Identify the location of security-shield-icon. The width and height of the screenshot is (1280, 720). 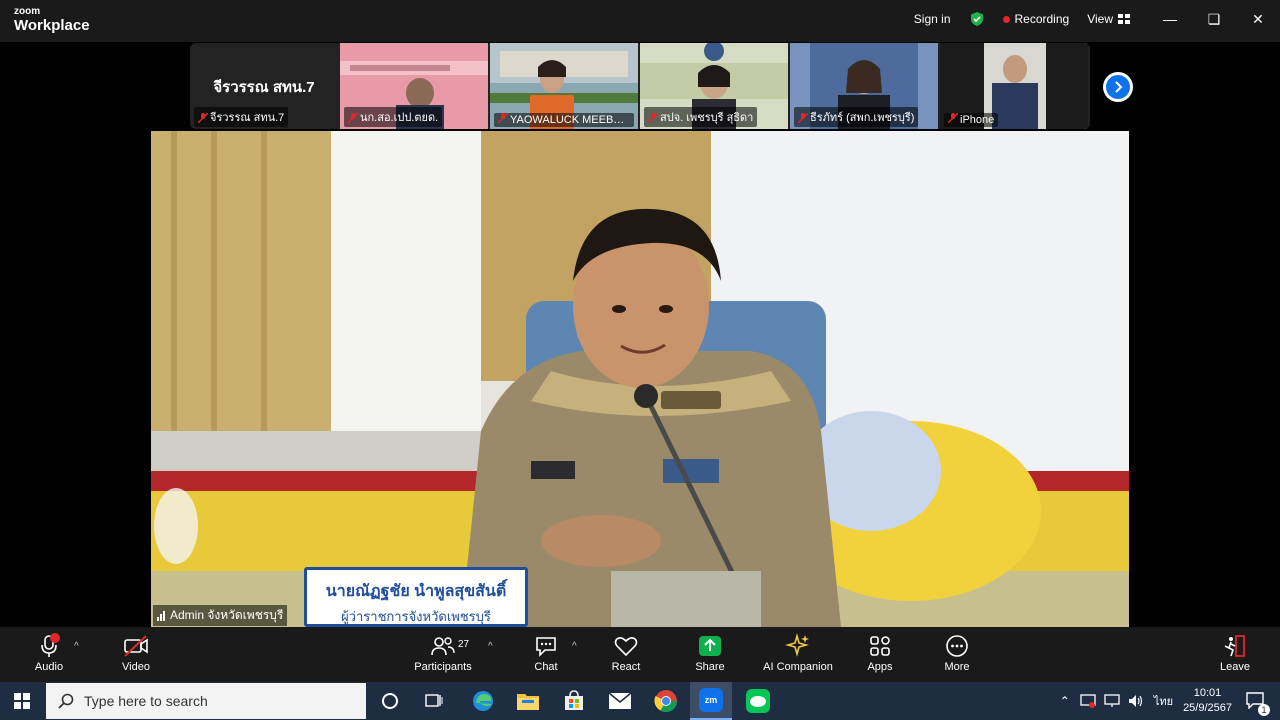
(977, 19).